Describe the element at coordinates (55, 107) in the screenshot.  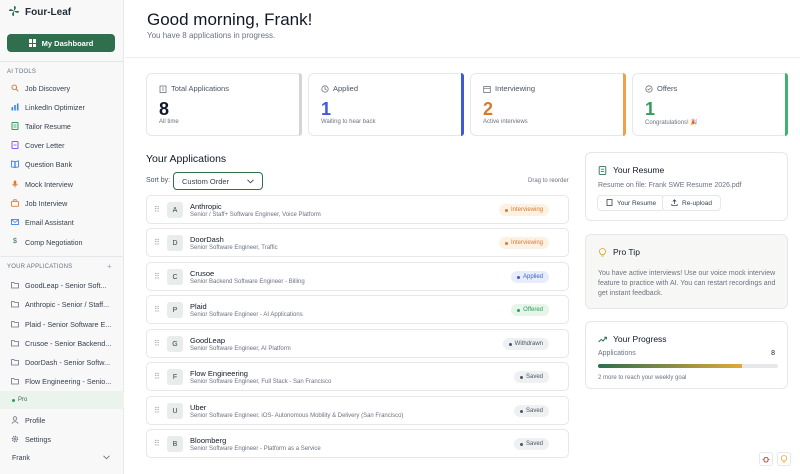
I see `sidebar-item-label: LinkedIn Optimizer` at that location.